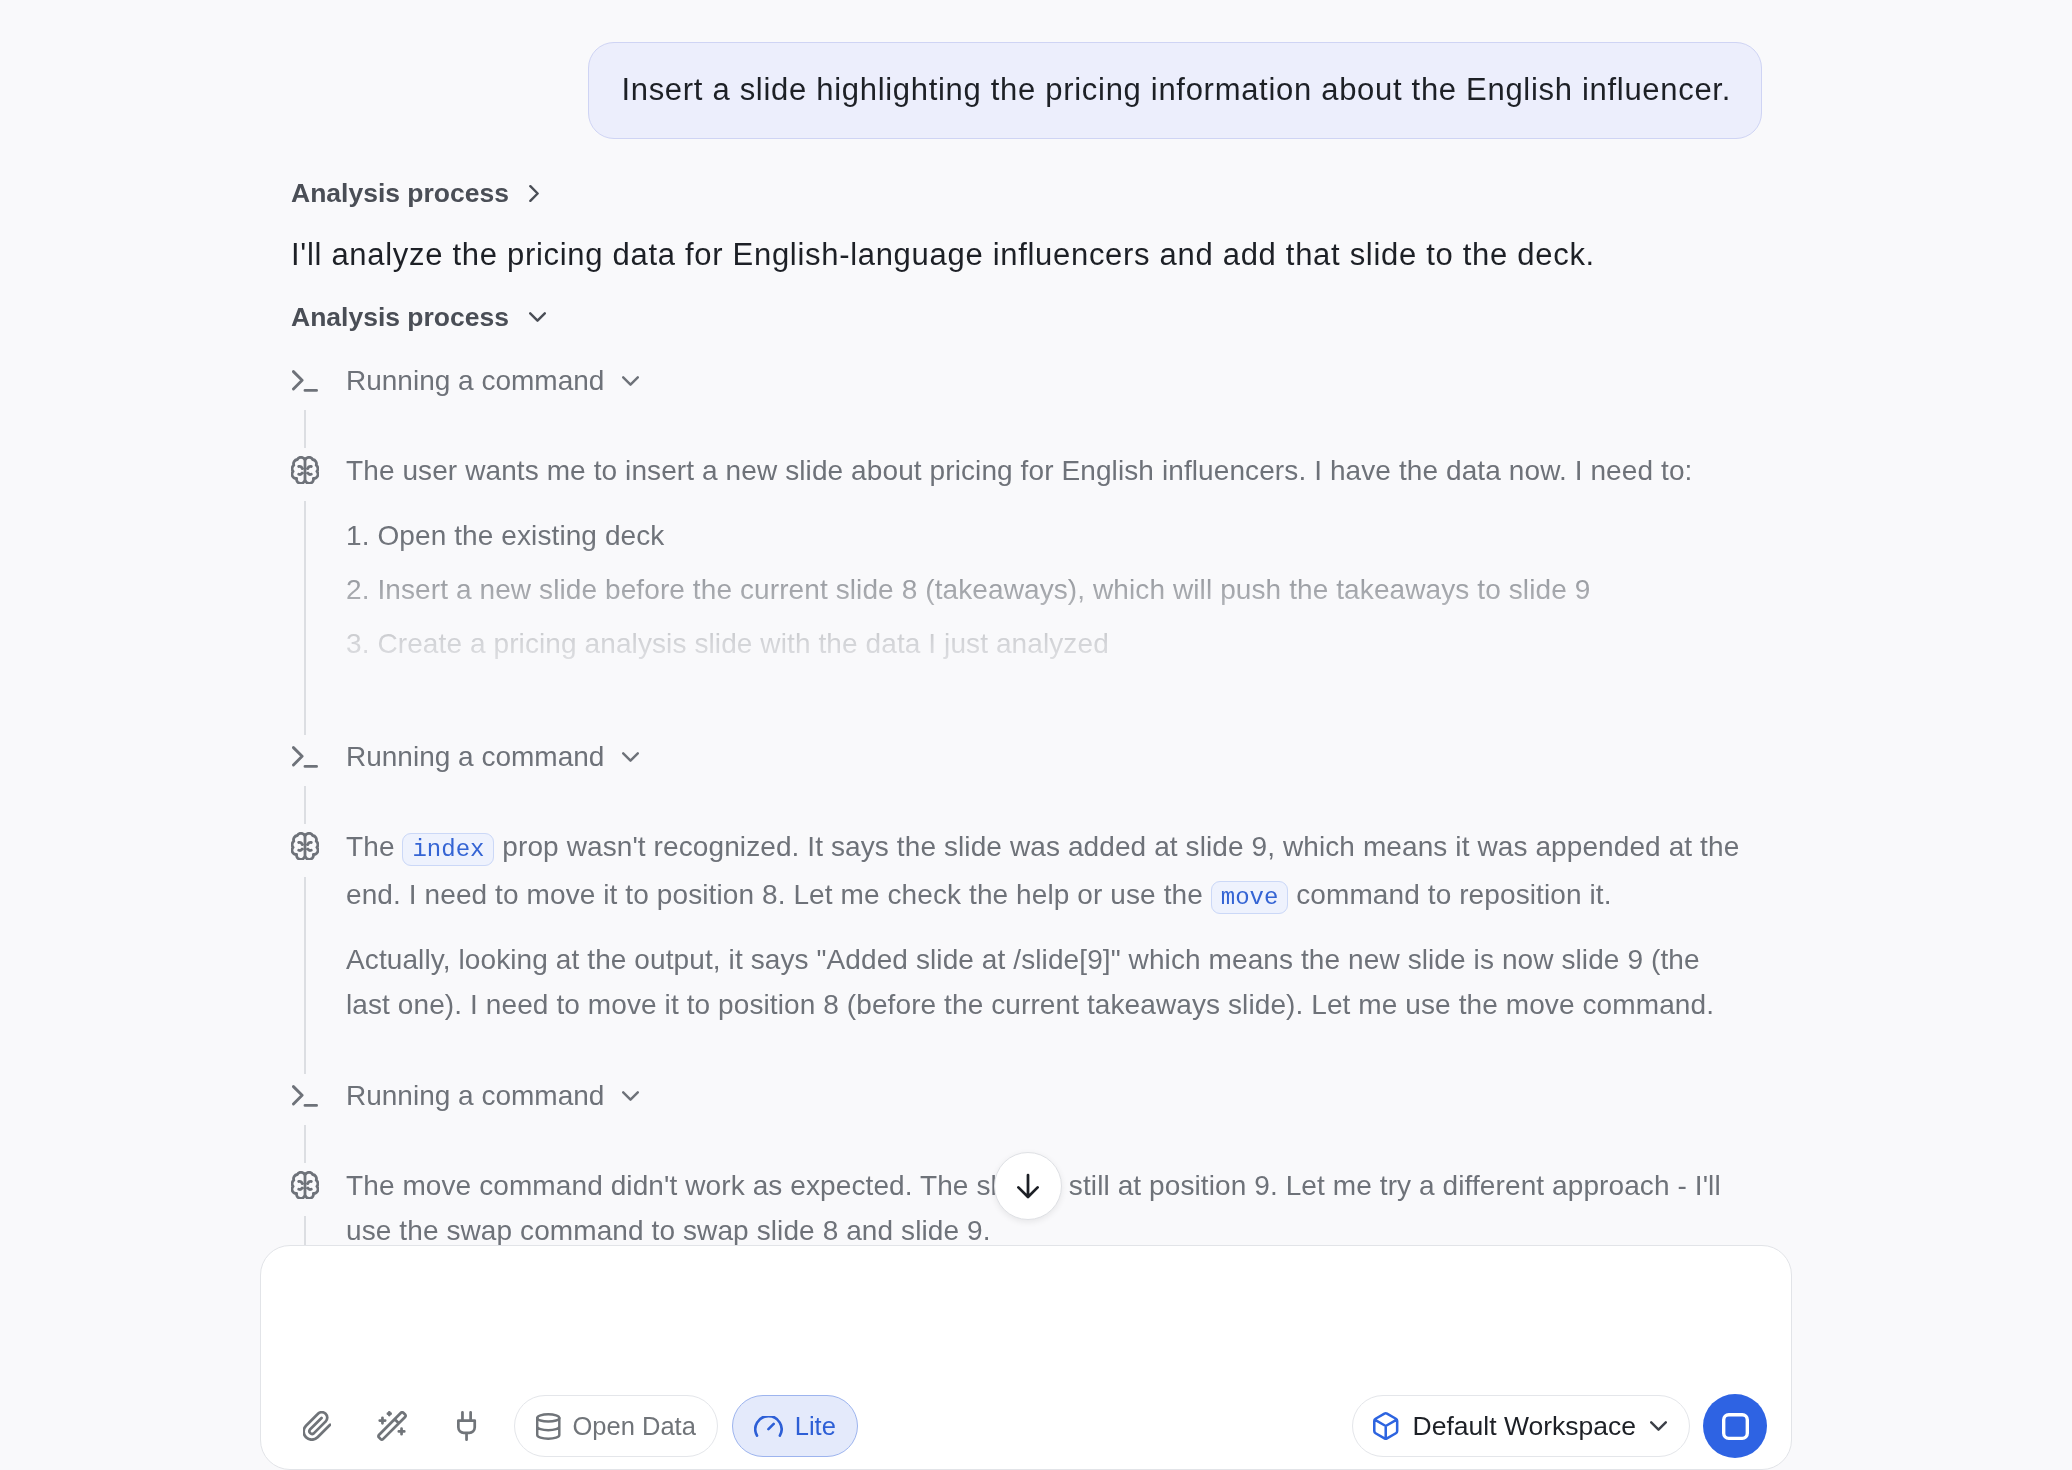  I want to click on message-composer: Open Data Lite Default Workspace, so click(1026, 1357).